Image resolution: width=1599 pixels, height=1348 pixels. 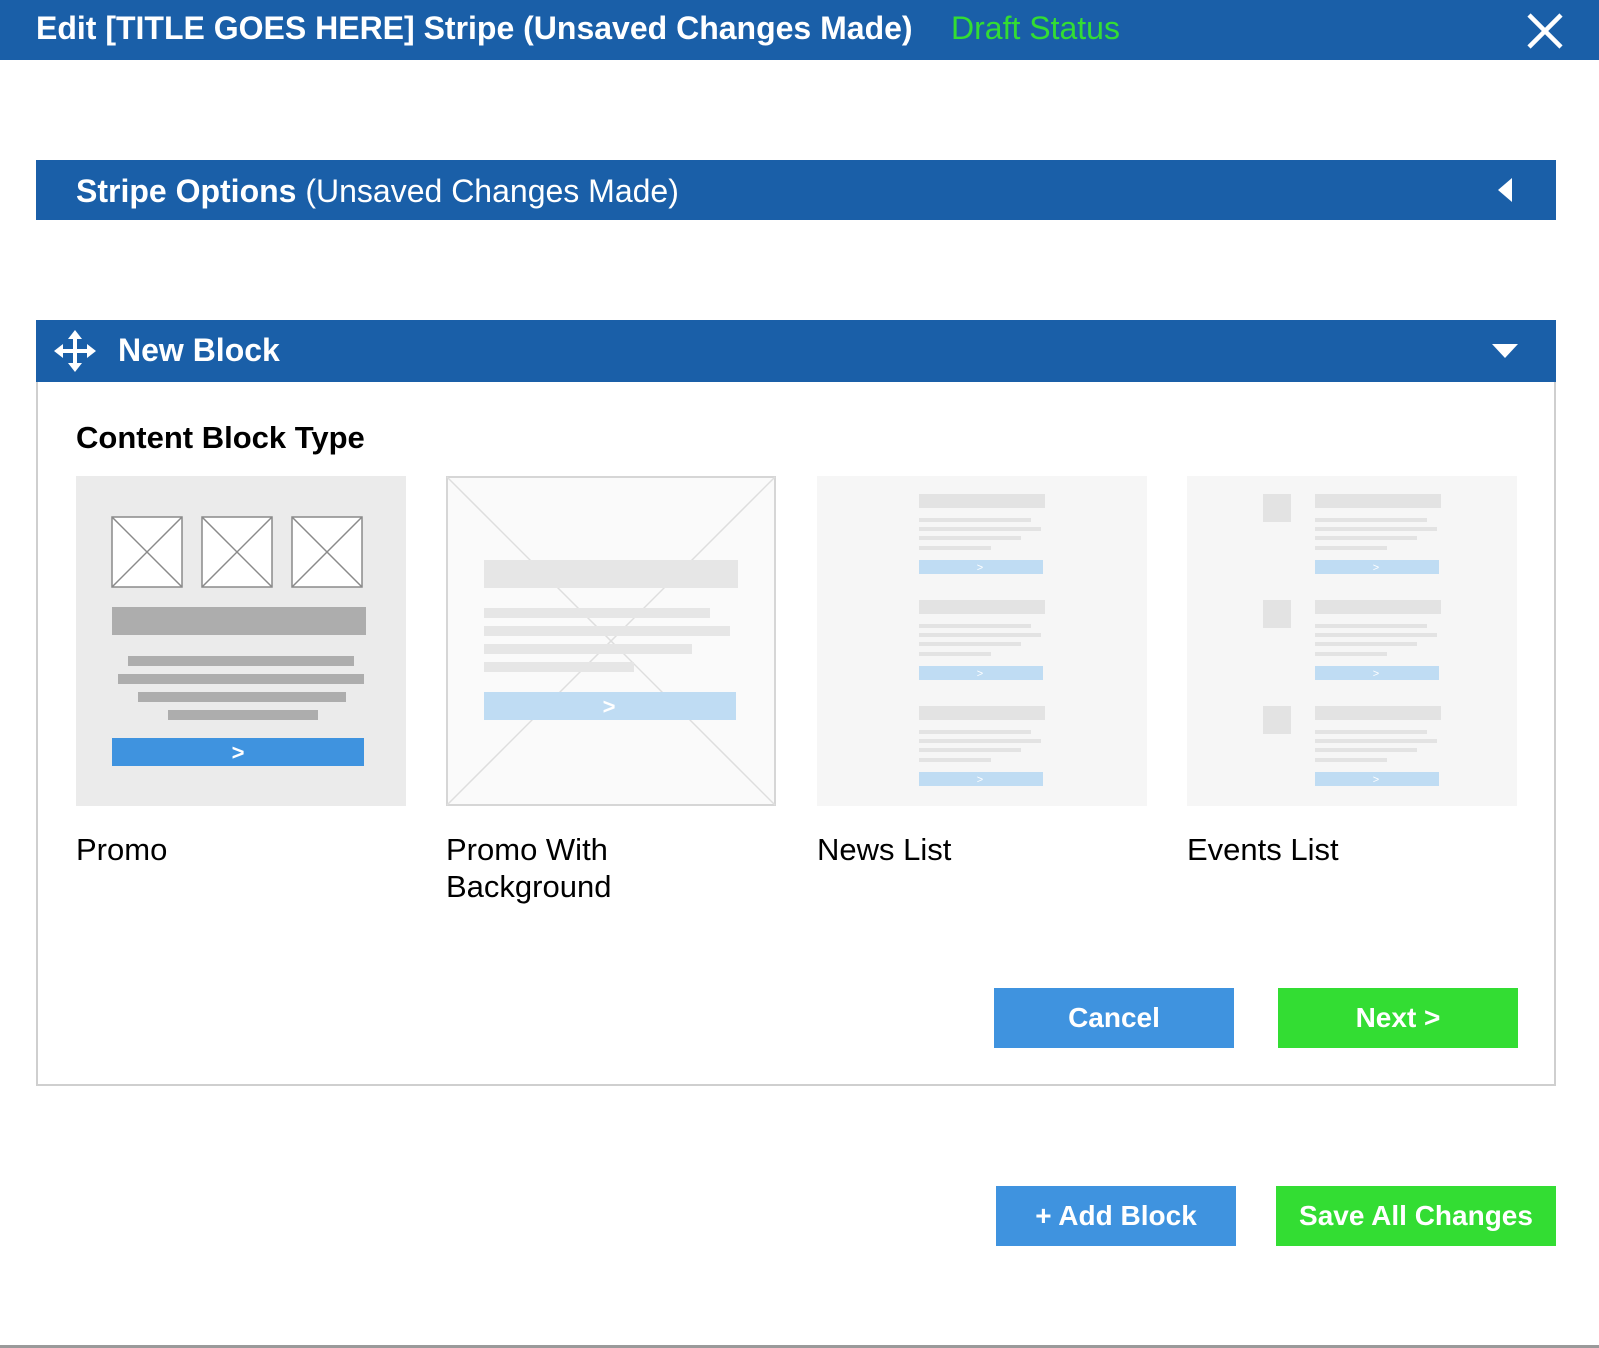 What do you see at coordinates (1416, 1216) in the screenshot?
I see `save-all-changes-button: Save All Changes` at bounding box center [1416, 1216].